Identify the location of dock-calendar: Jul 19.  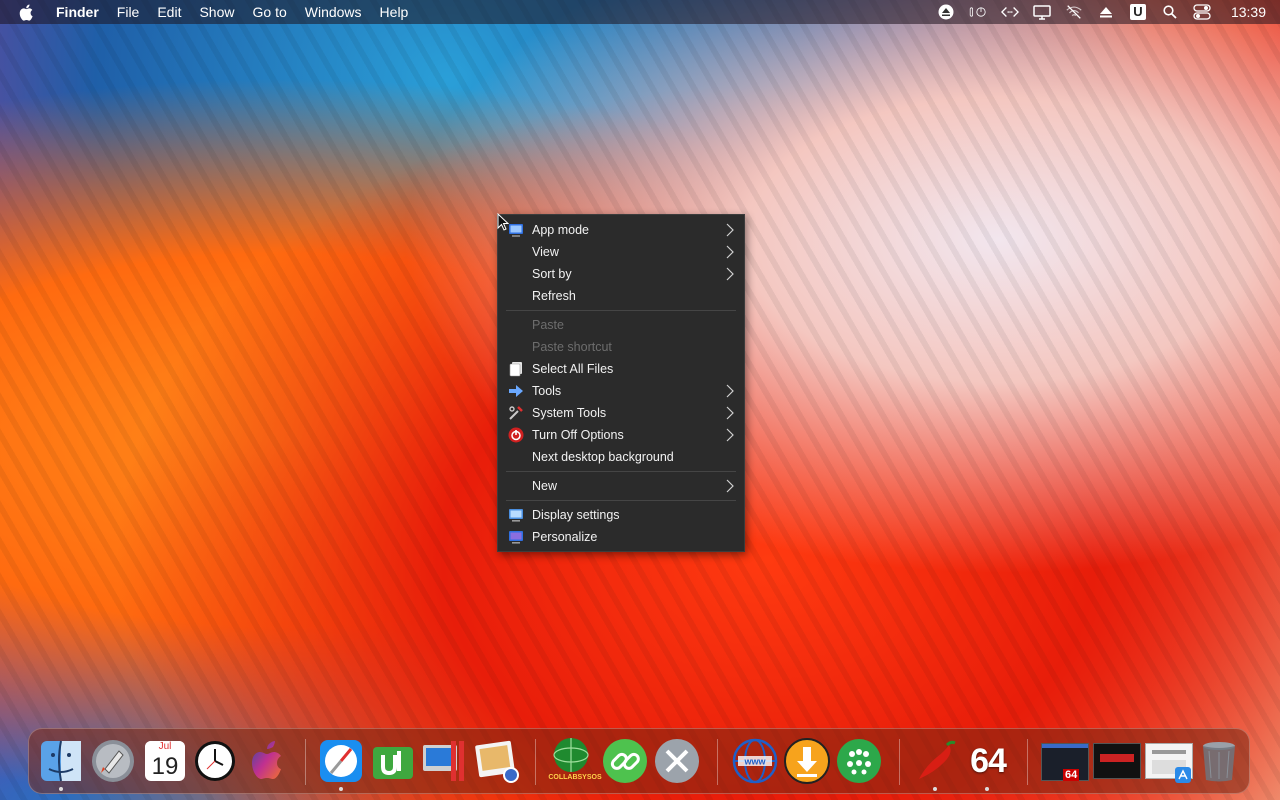
(165, 761).